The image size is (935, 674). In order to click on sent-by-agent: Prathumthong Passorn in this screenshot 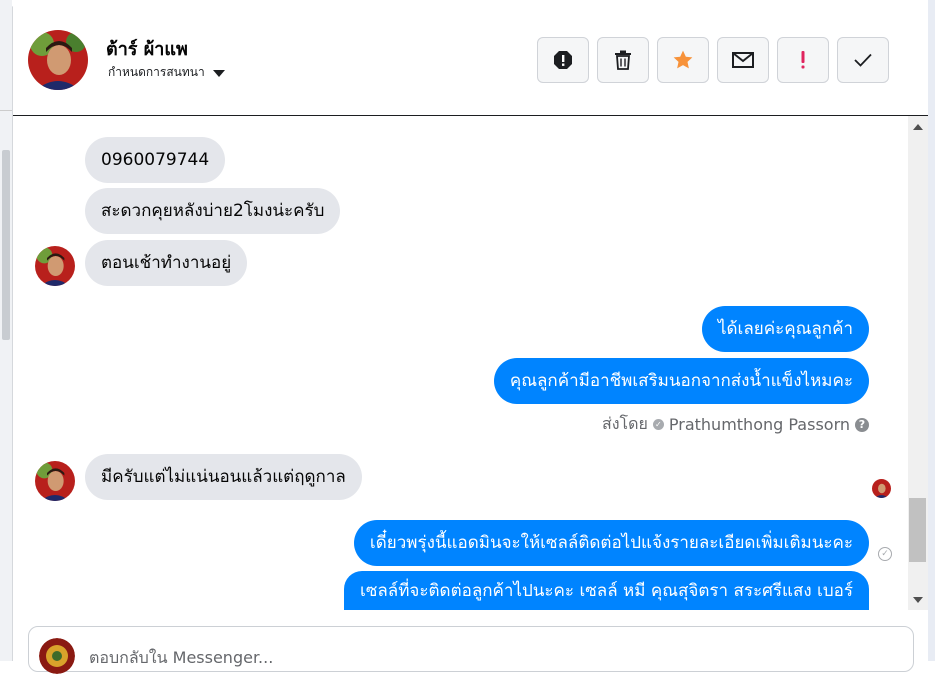, I will do `click(759, 424)`.